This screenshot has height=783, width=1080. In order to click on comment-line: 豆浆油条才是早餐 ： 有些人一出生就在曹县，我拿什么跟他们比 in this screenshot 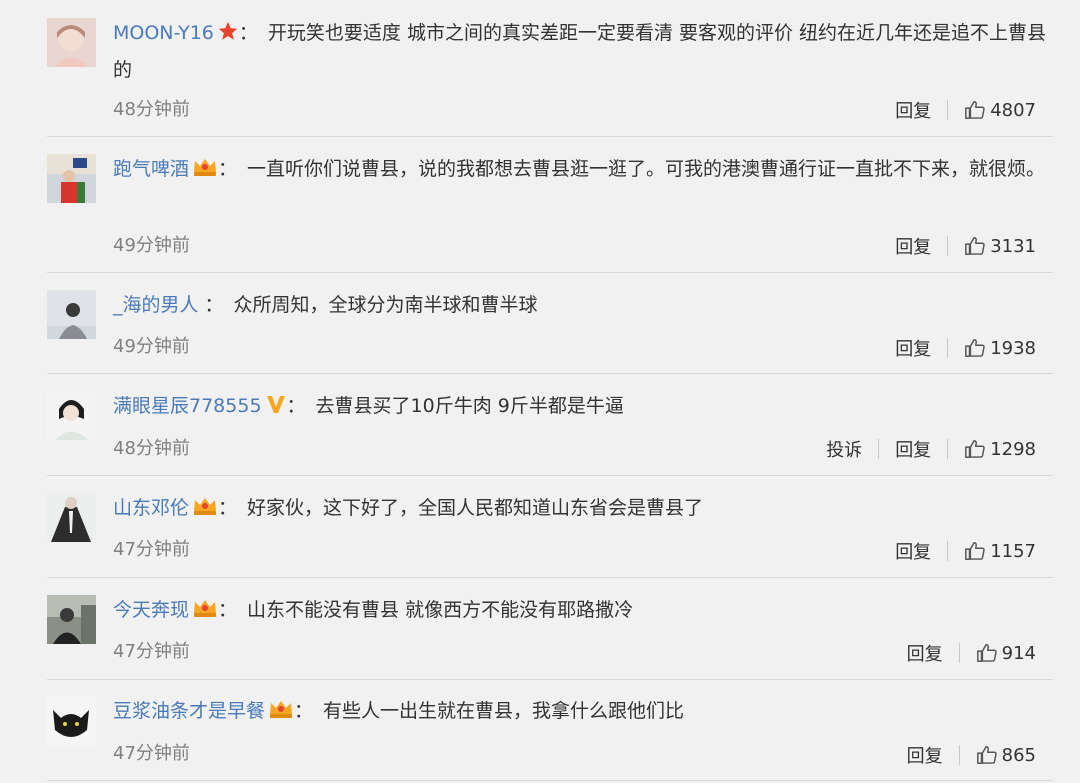, I will do `click(584, 711)`.